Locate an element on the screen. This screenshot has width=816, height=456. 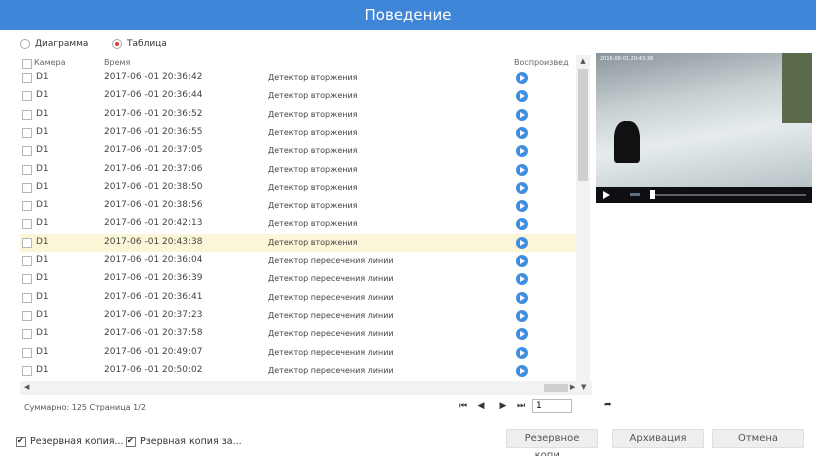
video-stop-icon is located at coordinates (635, 194).